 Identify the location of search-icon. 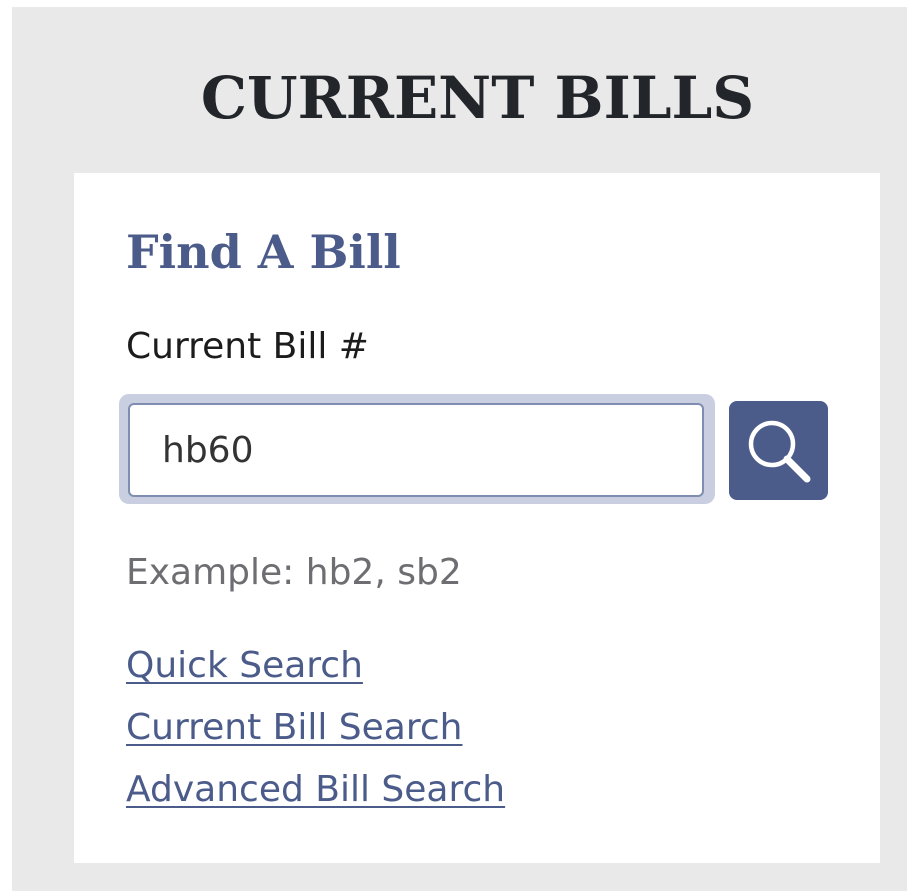
(779, 451).